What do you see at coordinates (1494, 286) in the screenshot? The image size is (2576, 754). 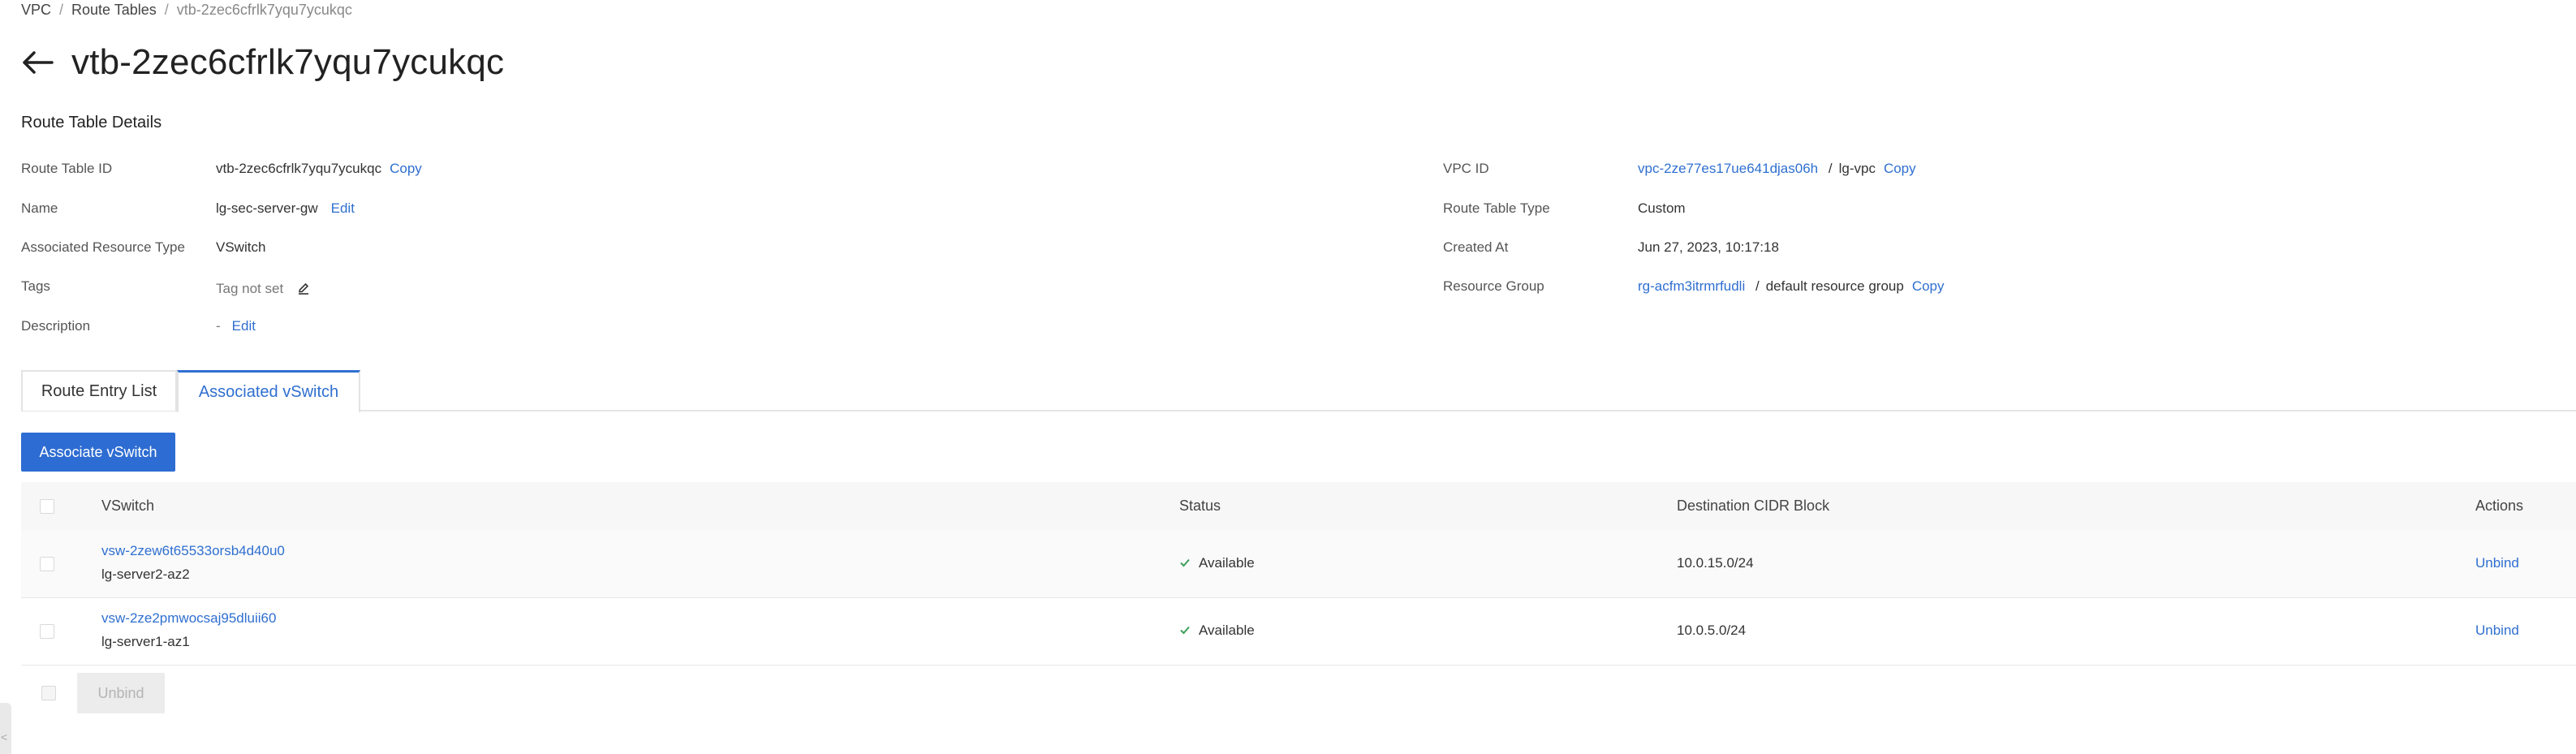 I see `resource-group-label: Resource Group` at bounding box center [1494, 286].